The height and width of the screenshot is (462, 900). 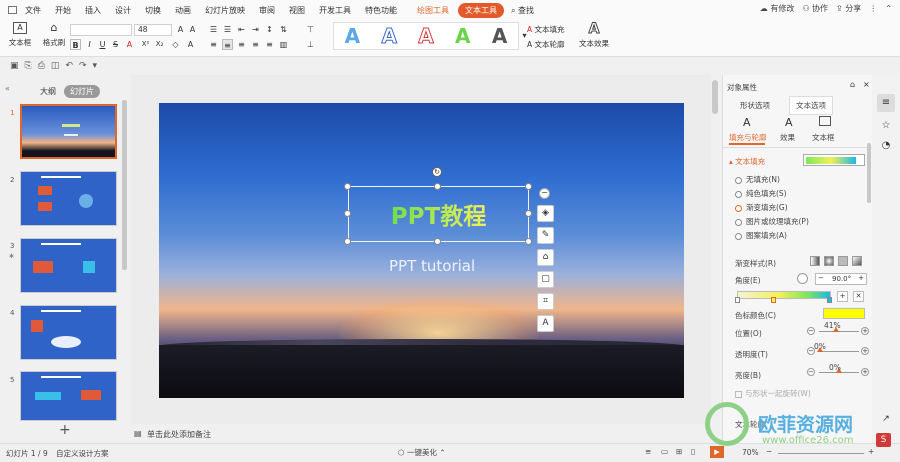 What do you see at coordinates (829, 300) in the screenshot?
I see `gradient-stop-end` at bounding box center [829, 300].